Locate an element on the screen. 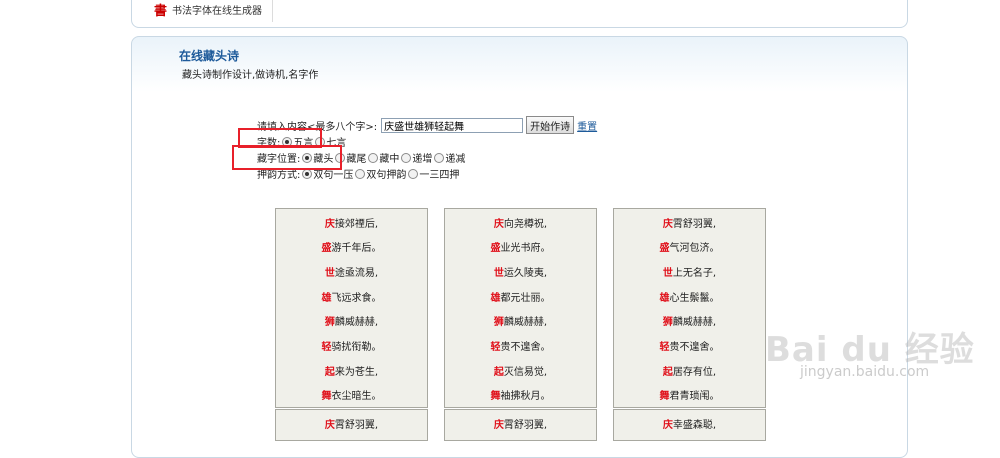  divider is located at coordinates (272, 11).